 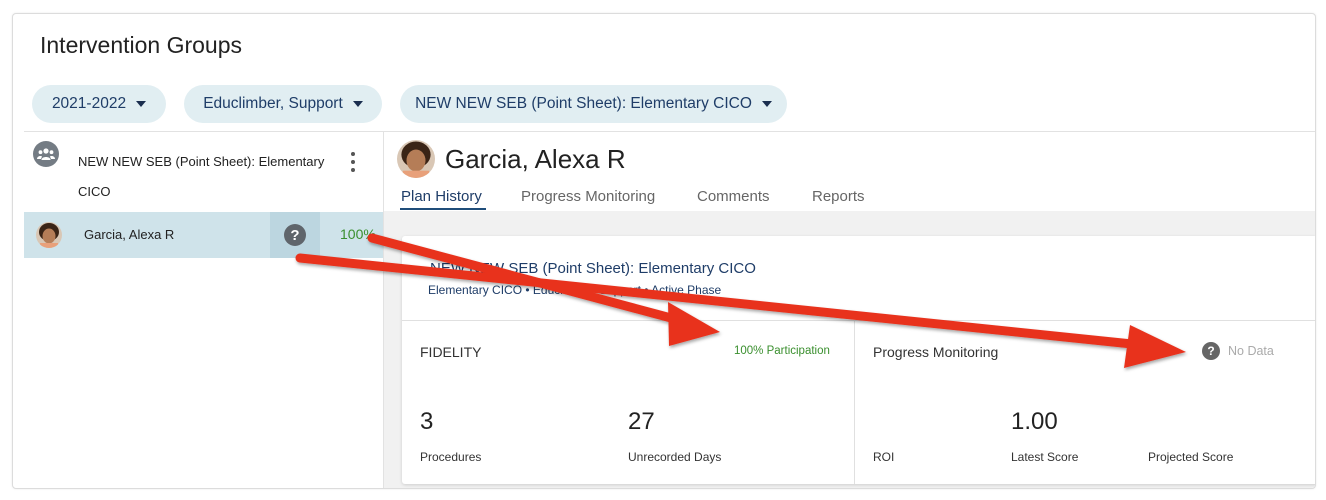 What do you see at coordinates (441, 196) in the screenshot?
I see `tab-plan-history: Plan History` at bounding box center [441, 196].